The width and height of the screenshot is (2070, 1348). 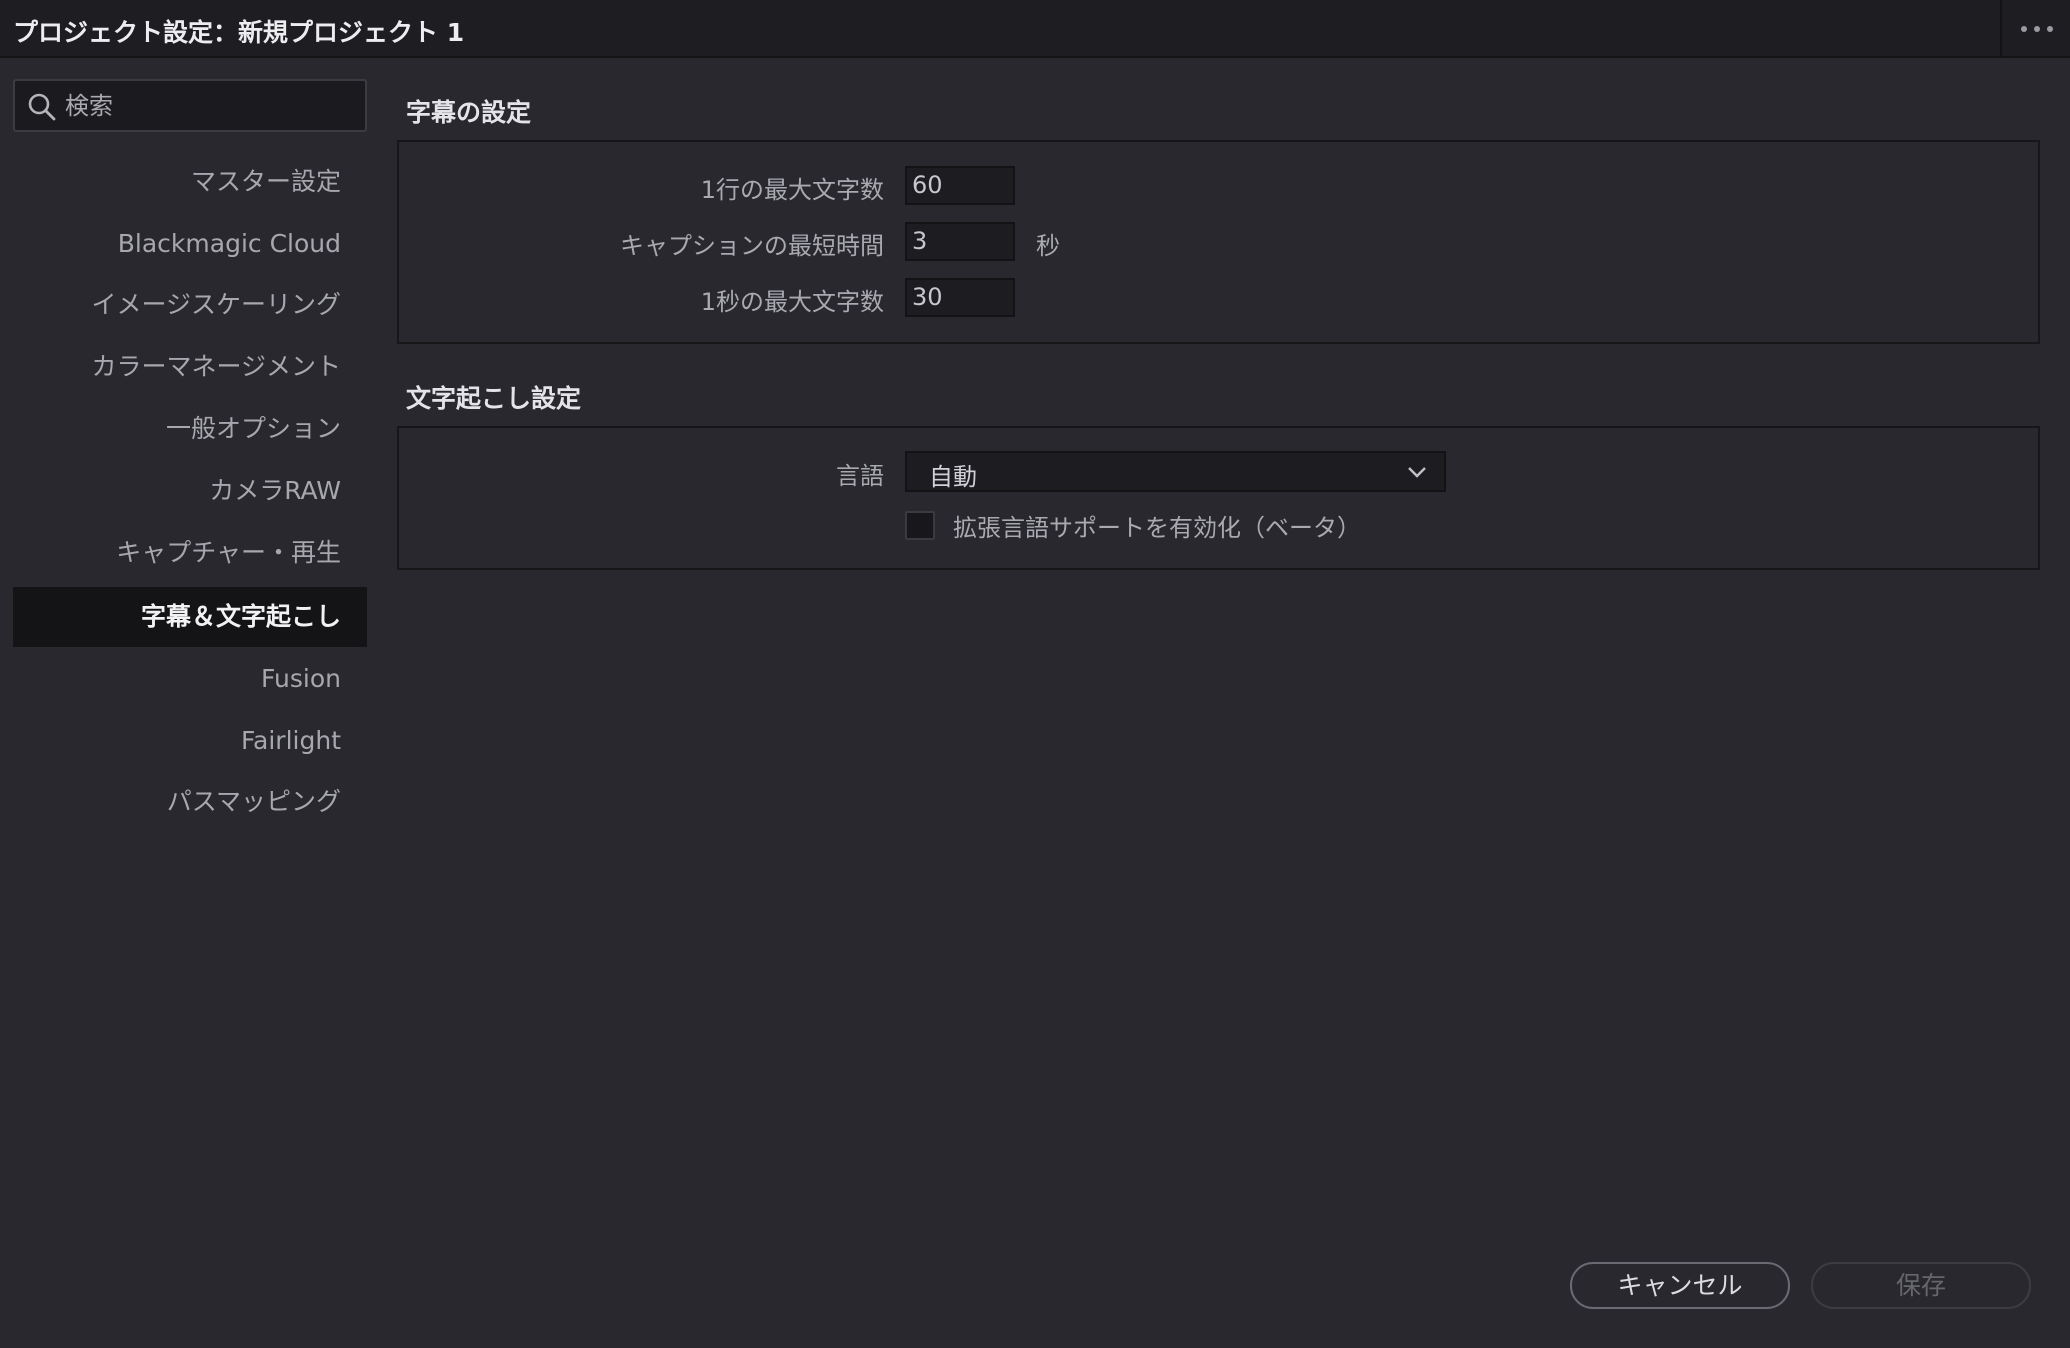 I want to click on min-caption-duration-label: キャプションの最短時間, so click(x=752, y=246).